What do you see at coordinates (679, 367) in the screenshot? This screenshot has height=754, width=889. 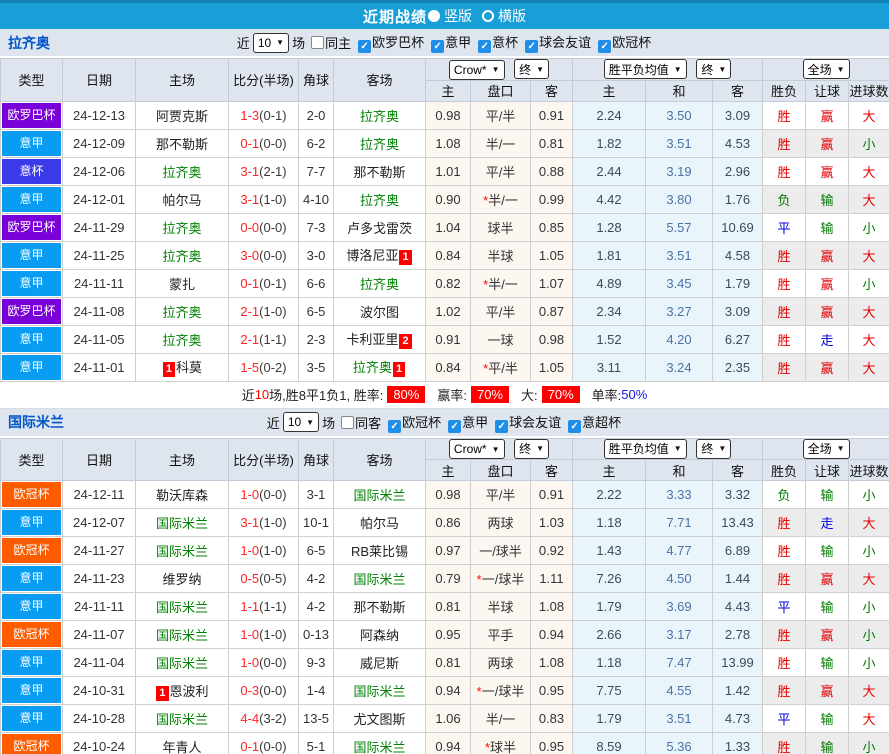 I see `euro-draw-odds: 3.24` at bounding box center [679, 367].